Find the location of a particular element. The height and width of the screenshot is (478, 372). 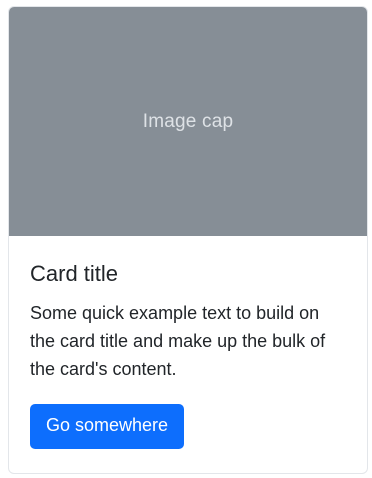

go-somewhere-button: Go somewhere is located at coordinates (107, 426).